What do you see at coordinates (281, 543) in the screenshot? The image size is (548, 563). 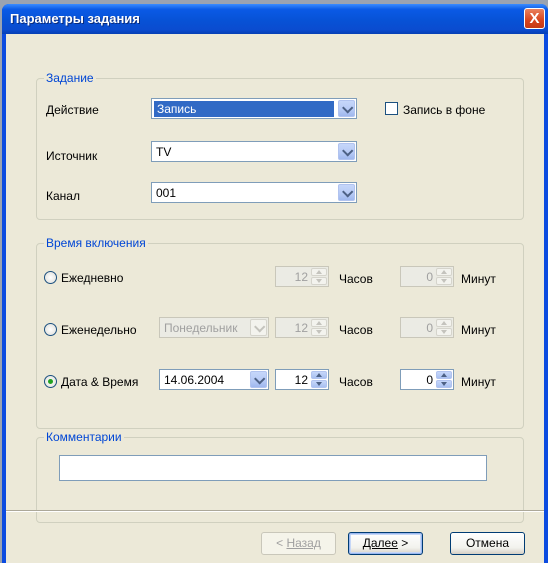 I see `back-arrow-icon: <` at bounding box center [281, 543].